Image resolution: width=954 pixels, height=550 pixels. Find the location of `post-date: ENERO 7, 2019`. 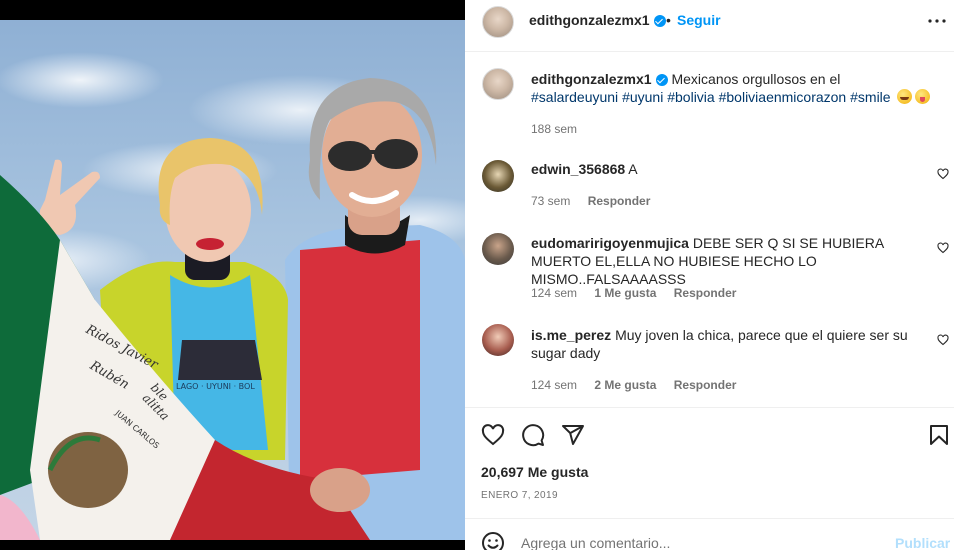

post-date: ENERO 7, 2019 is located at coordinates (519, 495).